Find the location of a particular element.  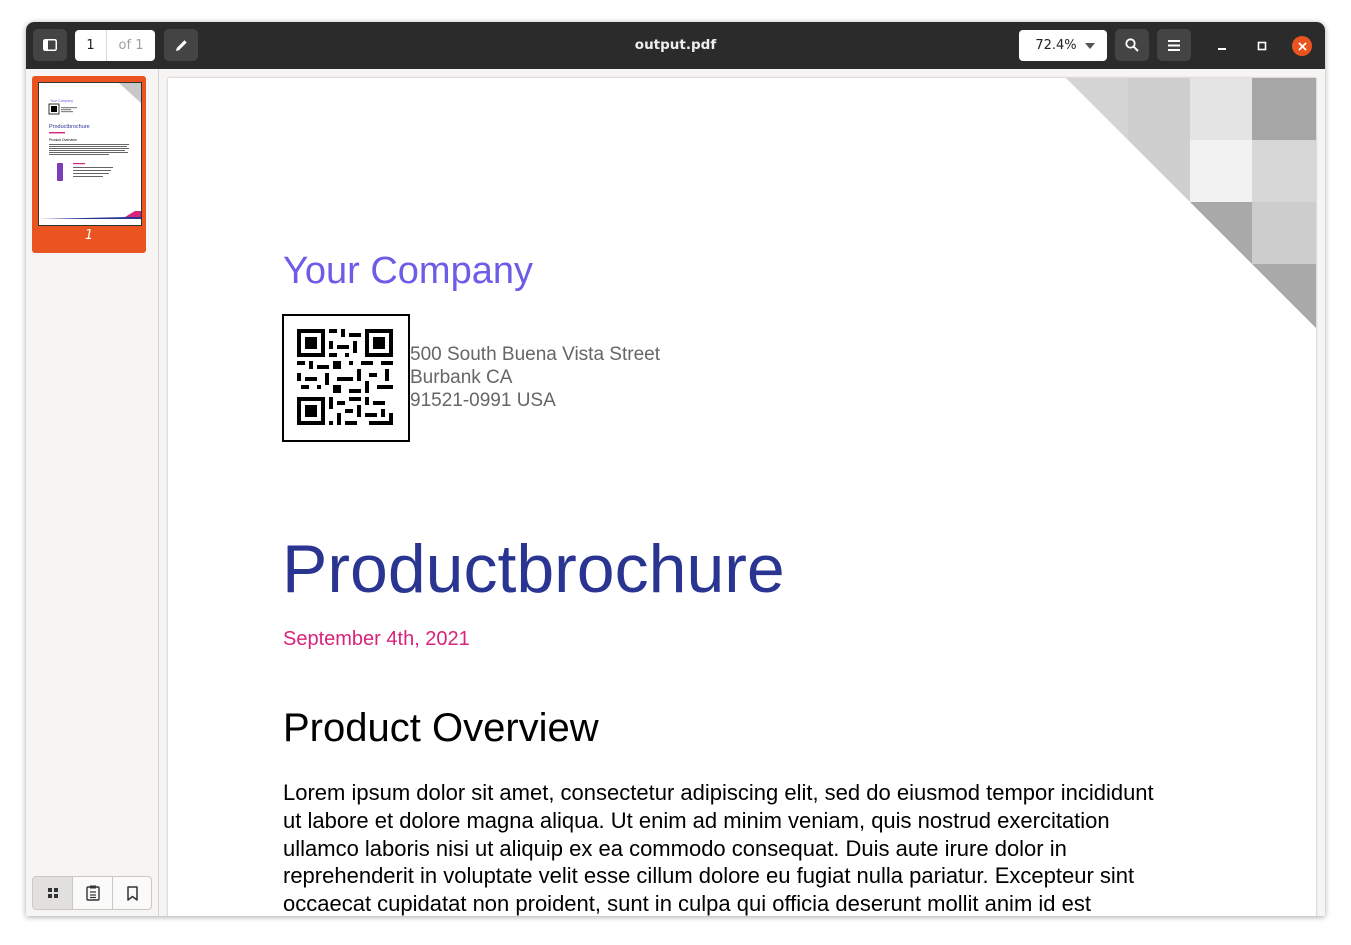

sidebar-icon is located at coordinates (50, 45).